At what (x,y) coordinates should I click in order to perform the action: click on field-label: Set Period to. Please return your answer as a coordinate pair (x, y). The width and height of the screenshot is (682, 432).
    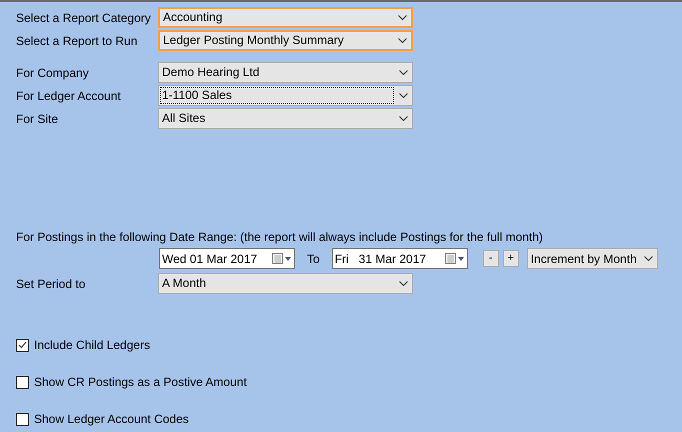
    Looking at the image, I should click on (51, 284).